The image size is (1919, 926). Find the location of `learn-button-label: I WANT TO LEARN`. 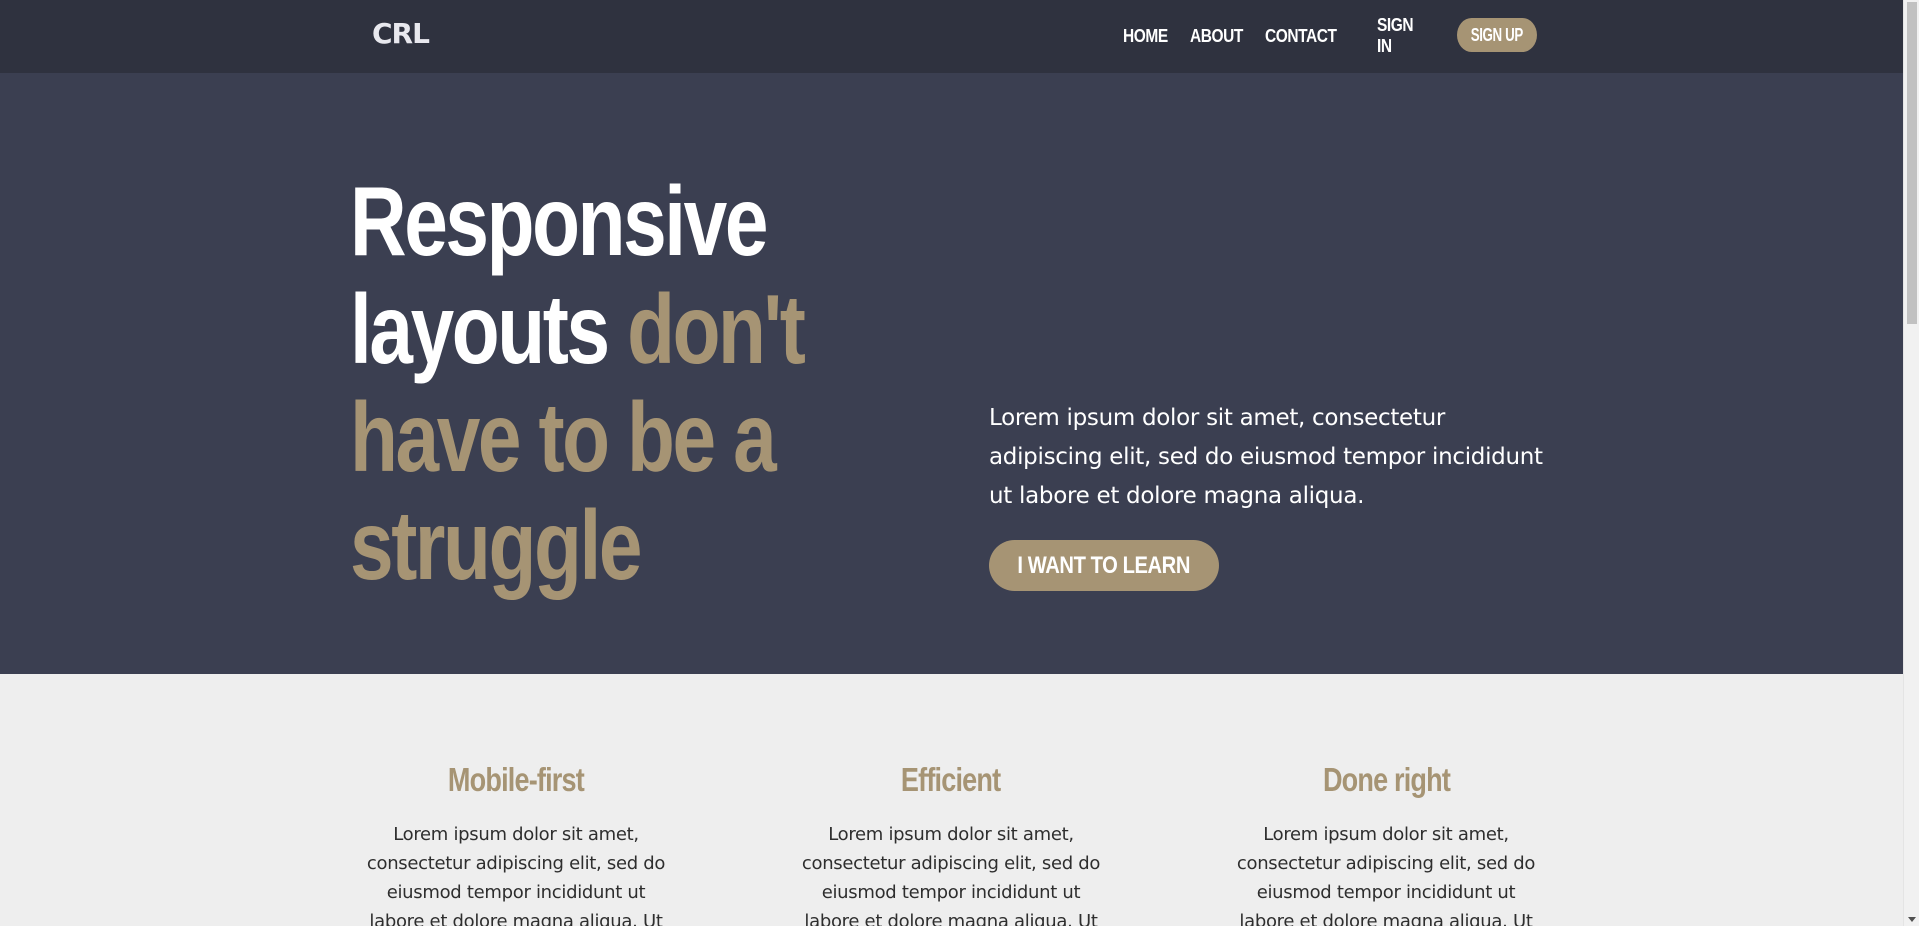

learn-button-label: I WANT TO LEARN is located at coordinates (1104, 565).